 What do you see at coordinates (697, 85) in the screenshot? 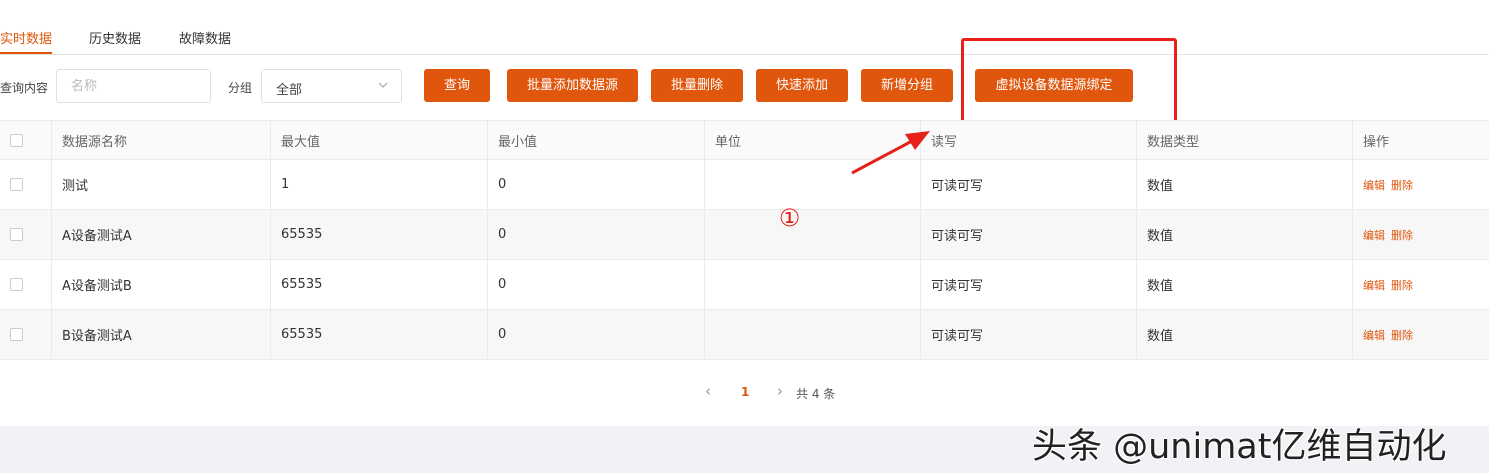
I see `batch-delete-button: 批量删除` at bounding box center [697, 85].